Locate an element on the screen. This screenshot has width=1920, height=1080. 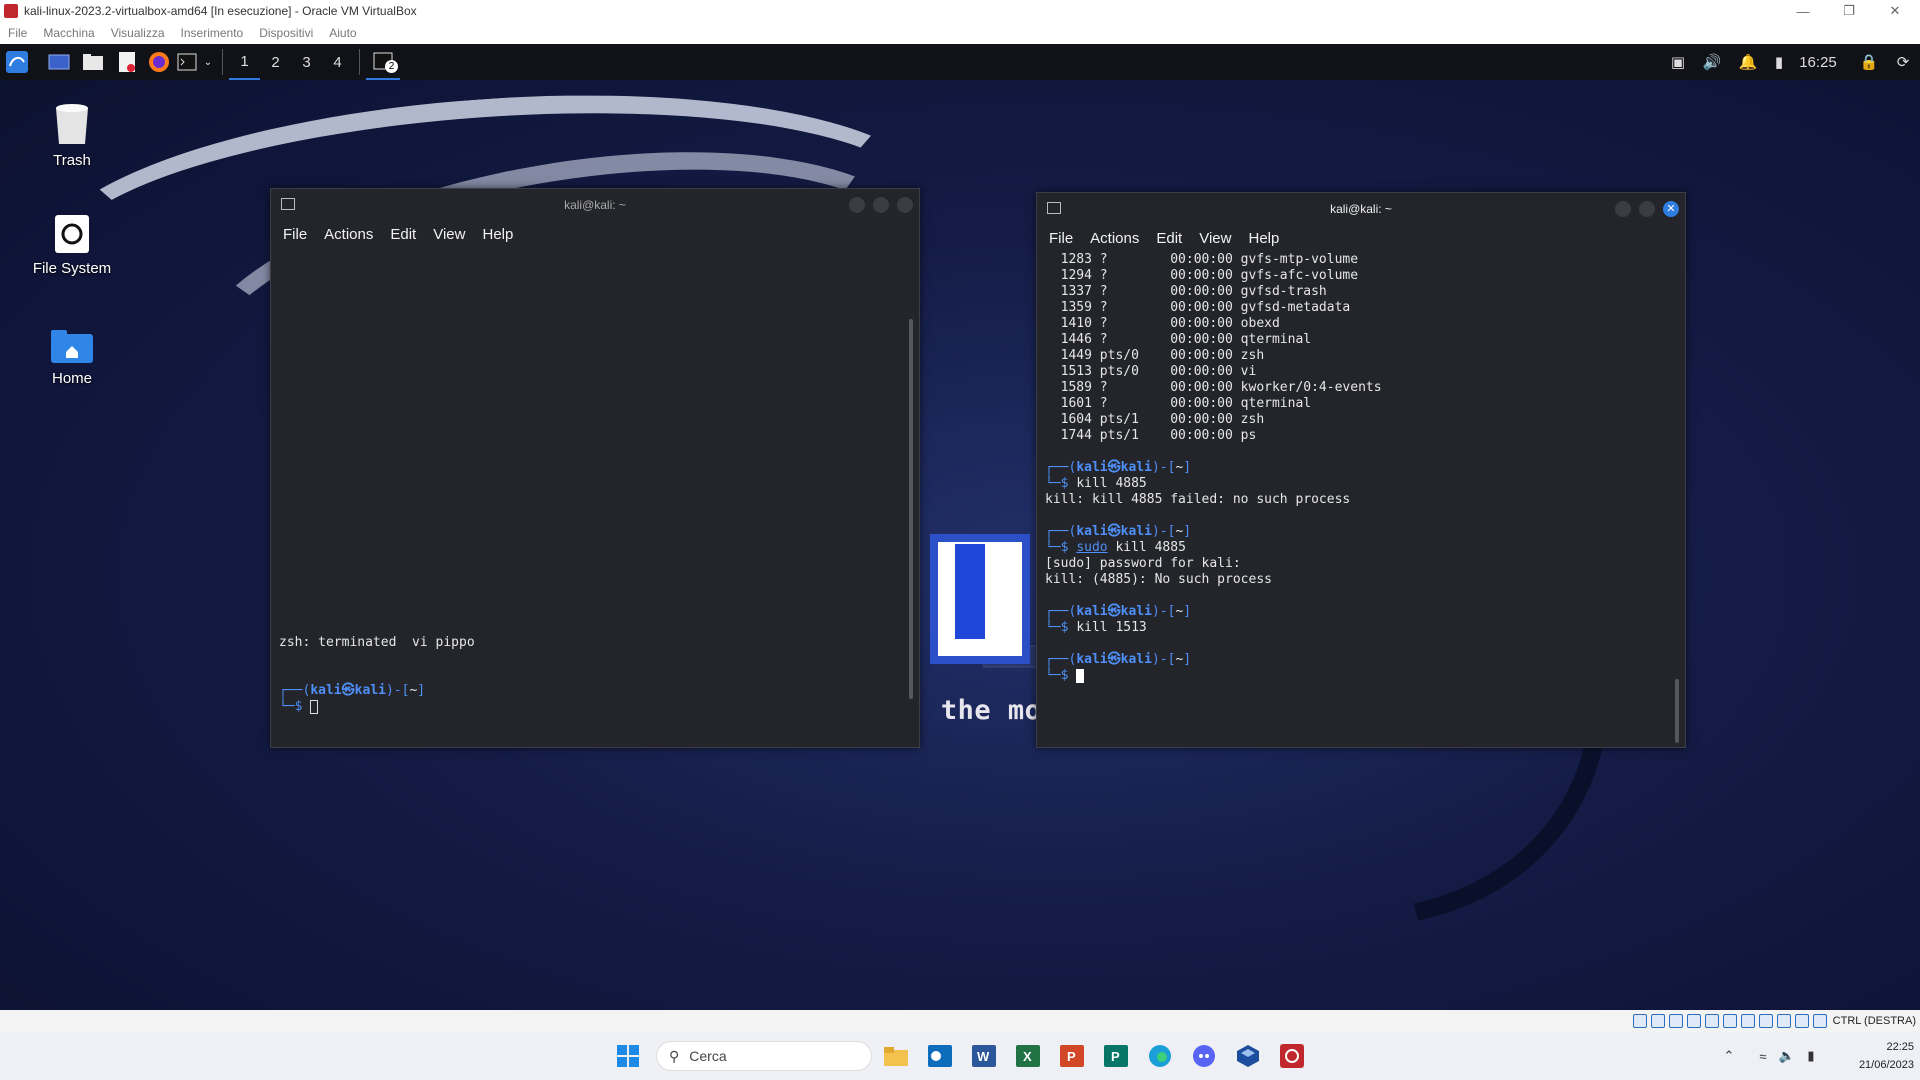
logout-icon: ⟳ is located at coordinates (1903, 62).